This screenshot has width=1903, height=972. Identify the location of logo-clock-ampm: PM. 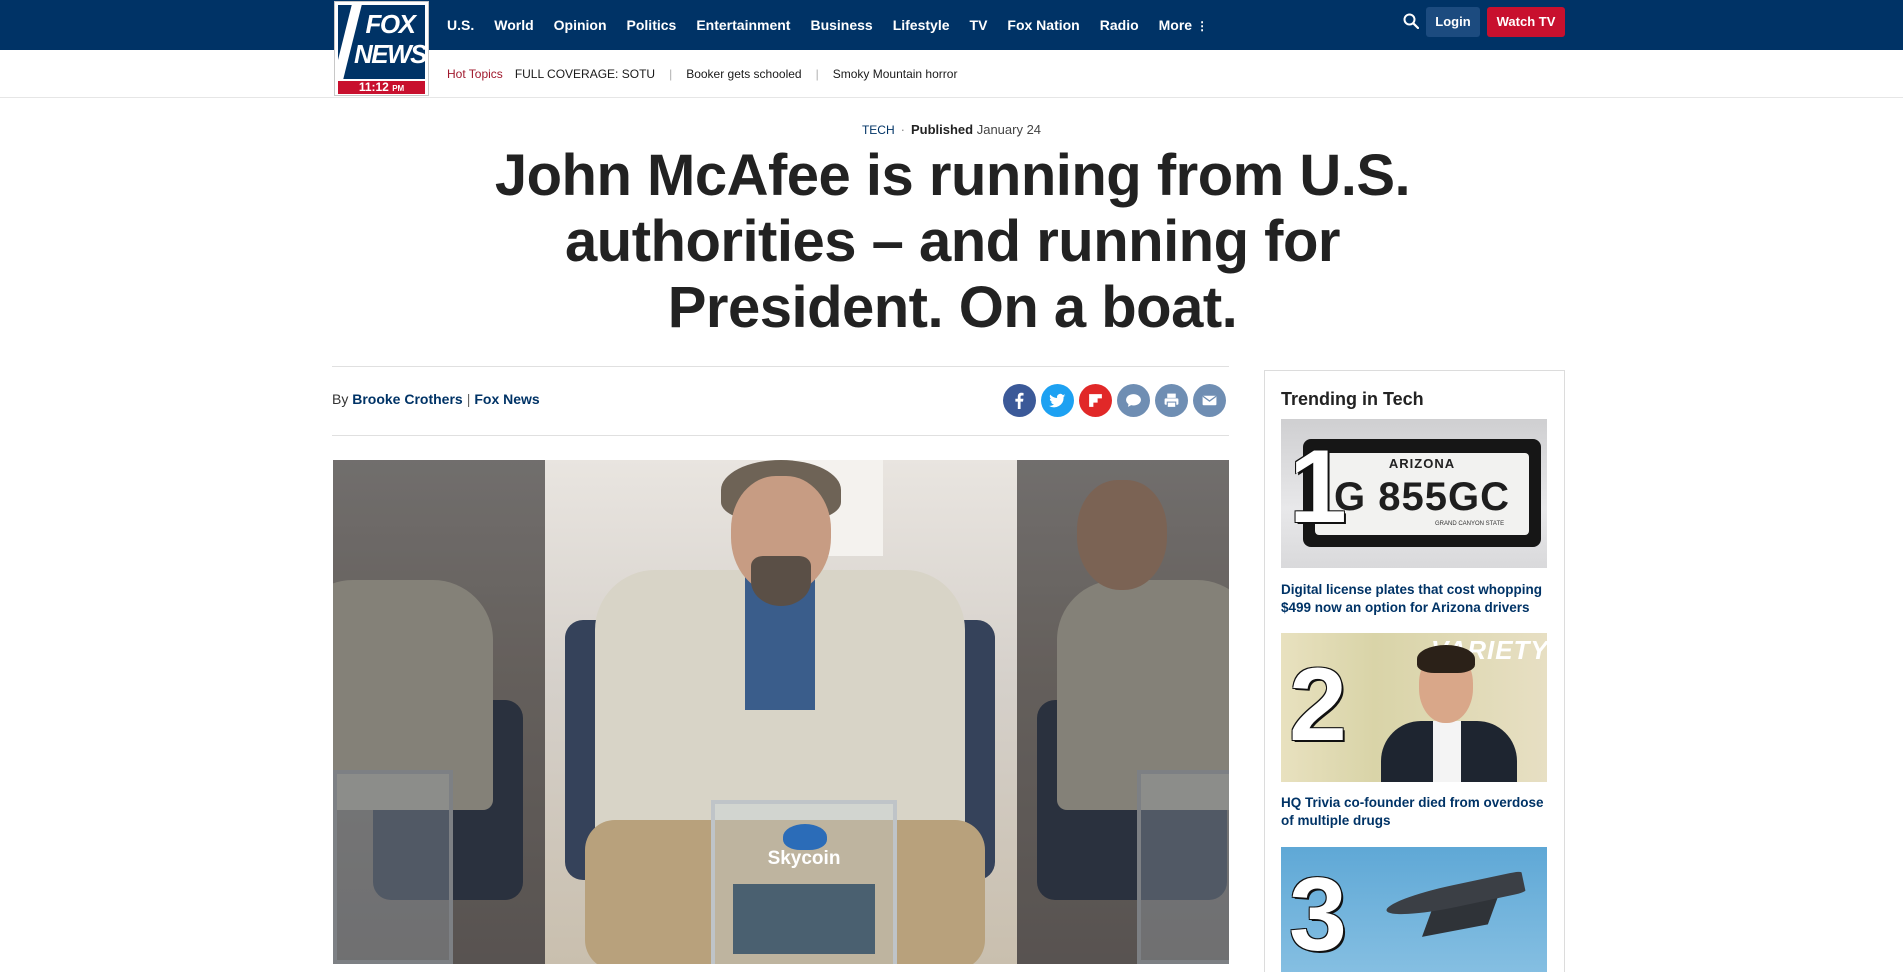
(398, 88).